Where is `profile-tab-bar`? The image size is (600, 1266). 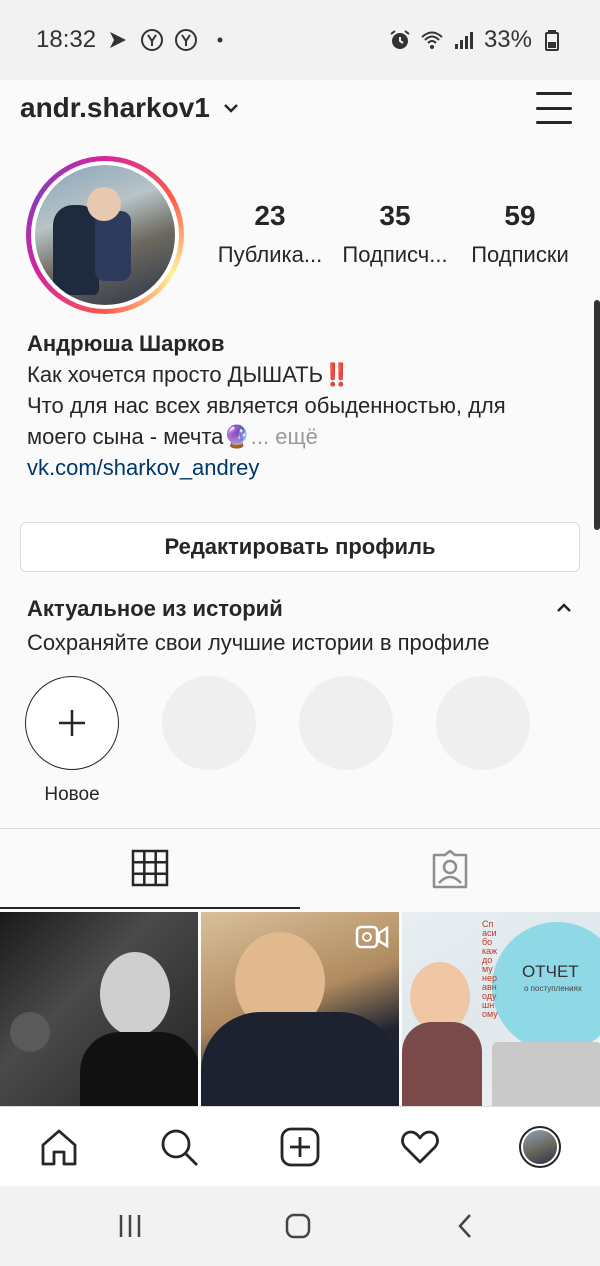 profile-tab-bar is located at coordinates (300, 869).